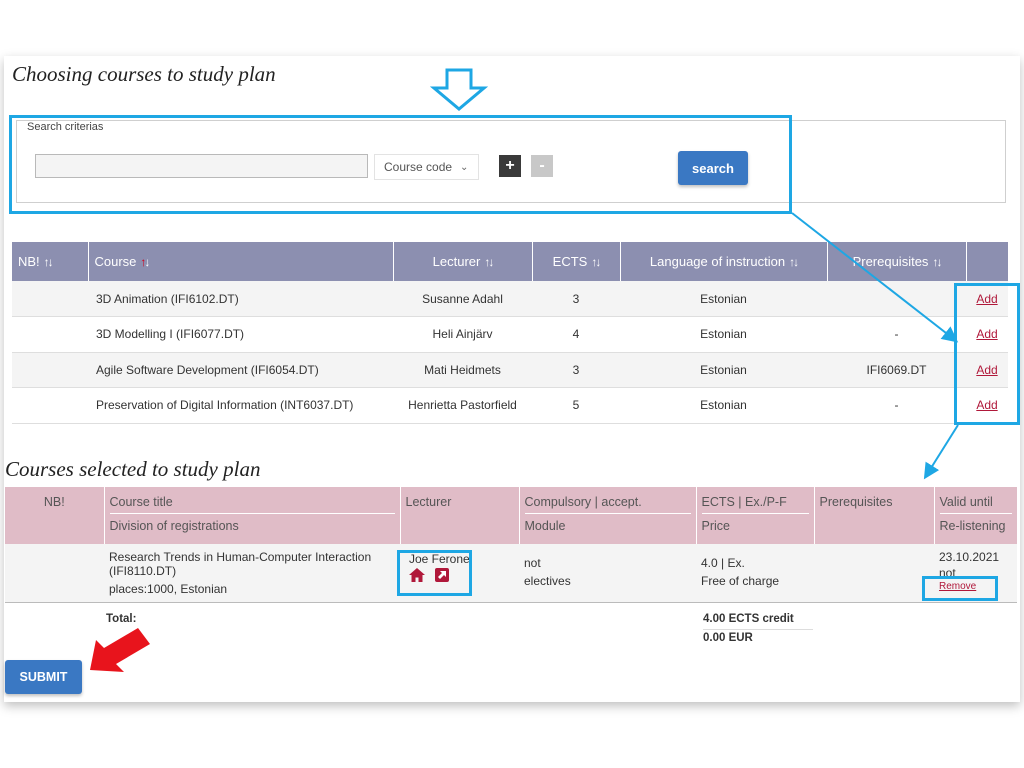 Image resolution: width=1024 pixels, height=768 pixels. What do you see at coordinates (607, 573) in the screenshot?
I see `sel-cell-compulsory: not electives` at bounding box center [607, 573].